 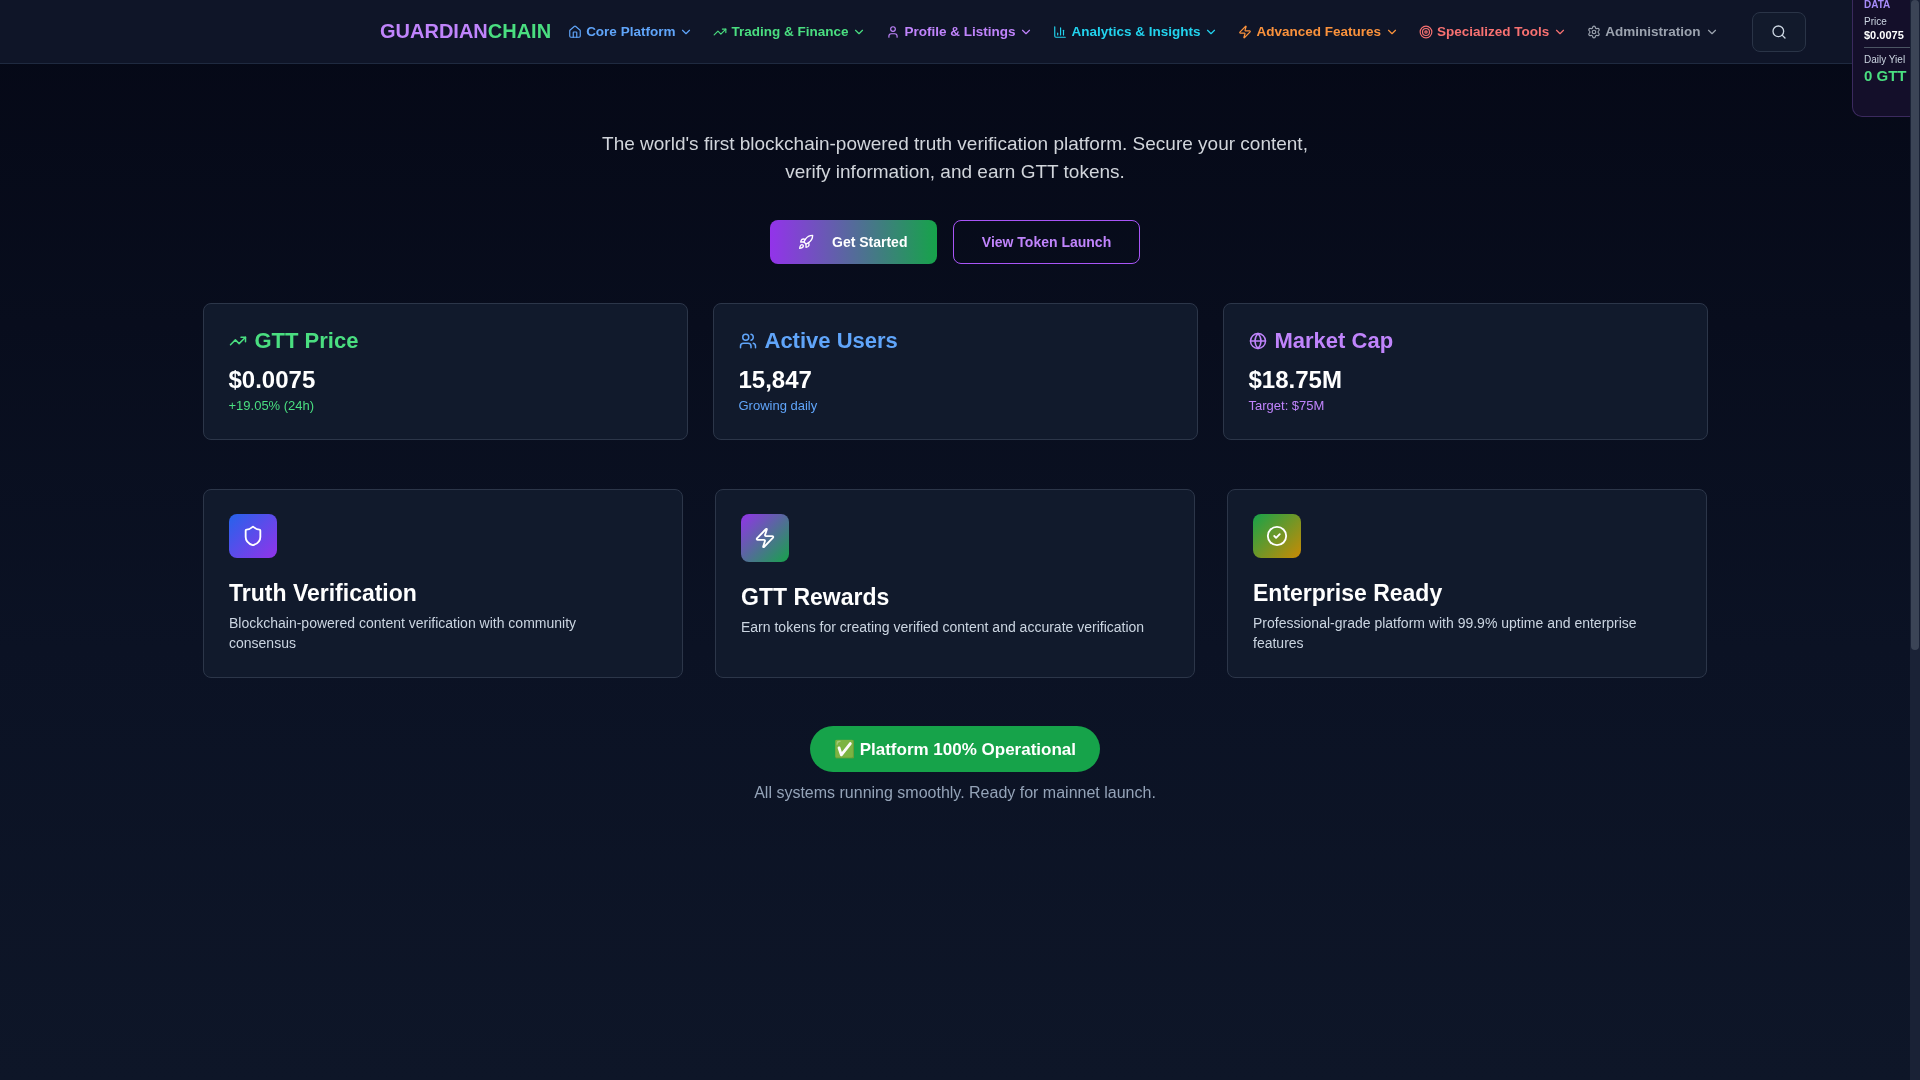 What do you see at coordinates (1046, 242) in the screenshot?
I see `token-launch-button: View Token Launch` at bounding box center [1046, 242].